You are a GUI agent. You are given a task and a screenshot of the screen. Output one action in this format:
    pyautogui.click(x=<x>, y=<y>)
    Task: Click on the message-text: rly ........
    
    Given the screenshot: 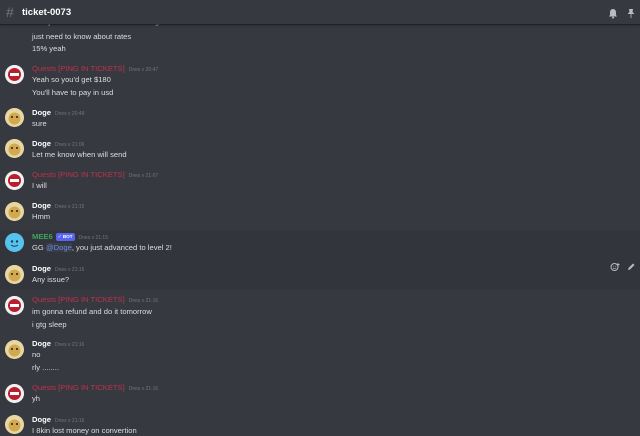 What is the action you would take?
    pyautogui.click(x=46, y=367)
    